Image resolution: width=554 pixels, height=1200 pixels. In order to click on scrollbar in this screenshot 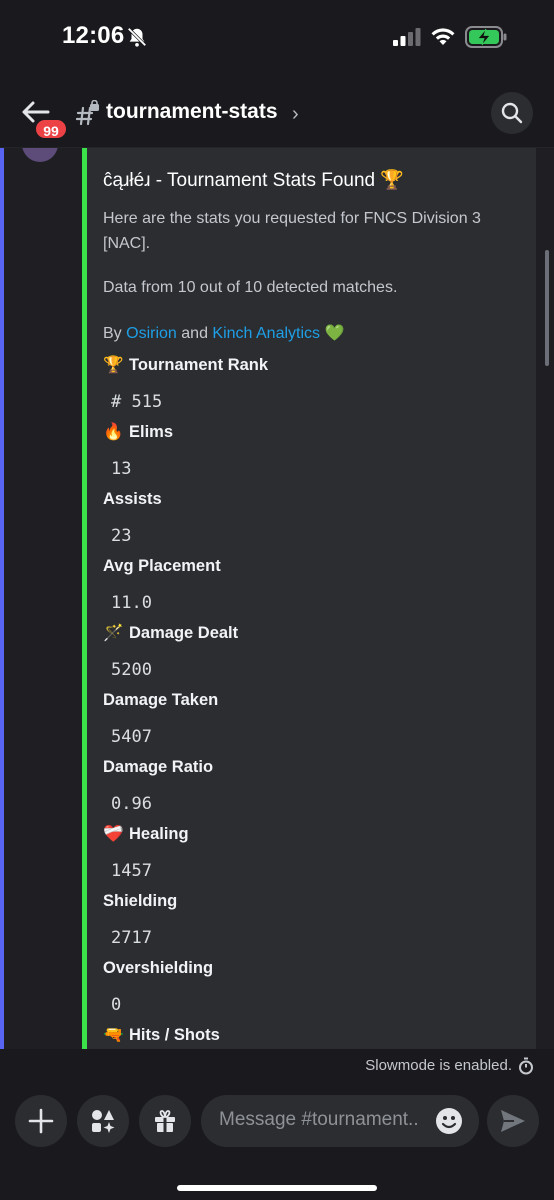, I will do `click(547, 308)`.